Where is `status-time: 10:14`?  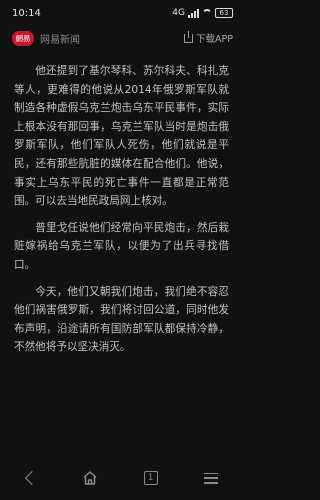
status-time: 10:14 is located at coordinates (26, 13).